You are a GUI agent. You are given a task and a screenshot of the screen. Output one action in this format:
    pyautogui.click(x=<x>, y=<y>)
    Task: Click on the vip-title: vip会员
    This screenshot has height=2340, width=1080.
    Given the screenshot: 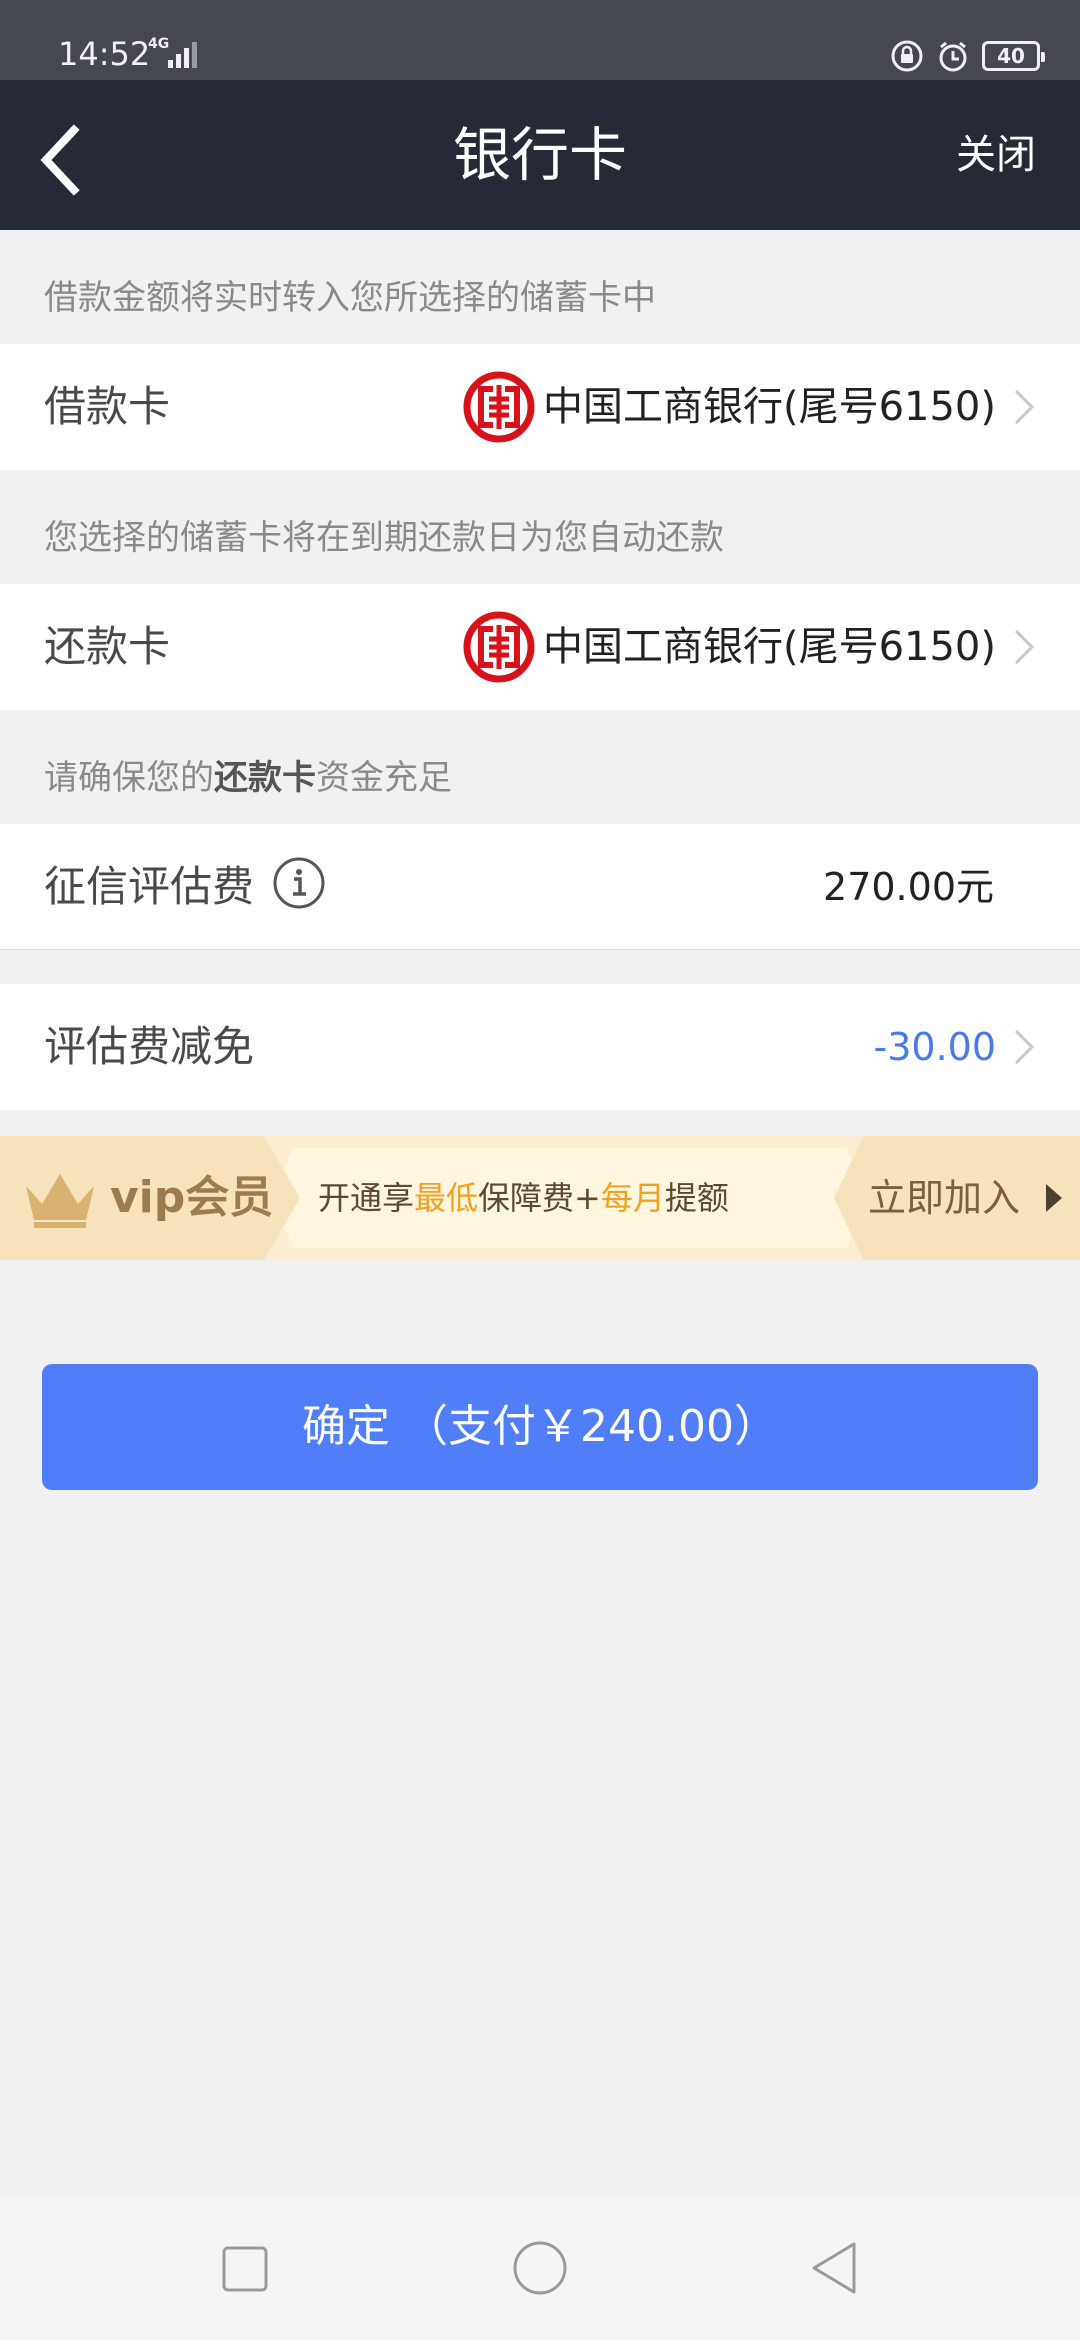 What is the action you would take?
    pyautogui.click(x=192, y=1197)
    